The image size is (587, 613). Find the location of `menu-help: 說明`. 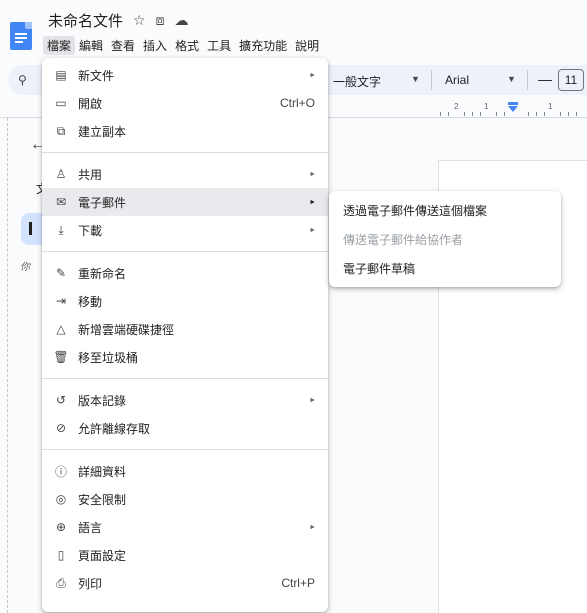

menu-help: 說明 is located at coordinates (307, 45).